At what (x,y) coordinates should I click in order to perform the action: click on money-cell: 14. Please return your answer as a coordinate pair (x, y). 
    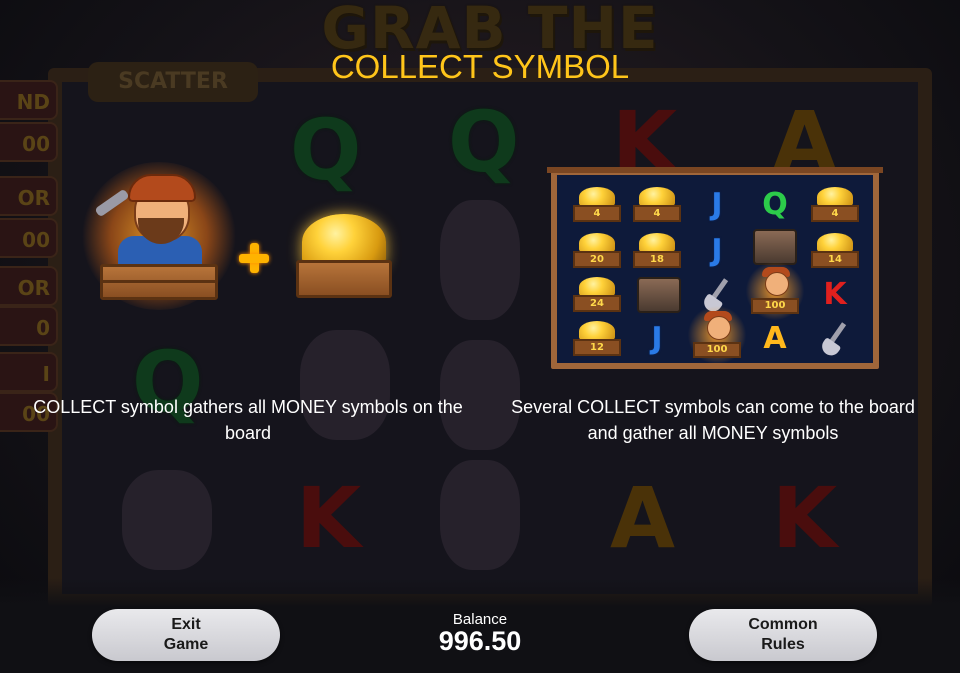
    Looking at the image, I should click on (835, 251).